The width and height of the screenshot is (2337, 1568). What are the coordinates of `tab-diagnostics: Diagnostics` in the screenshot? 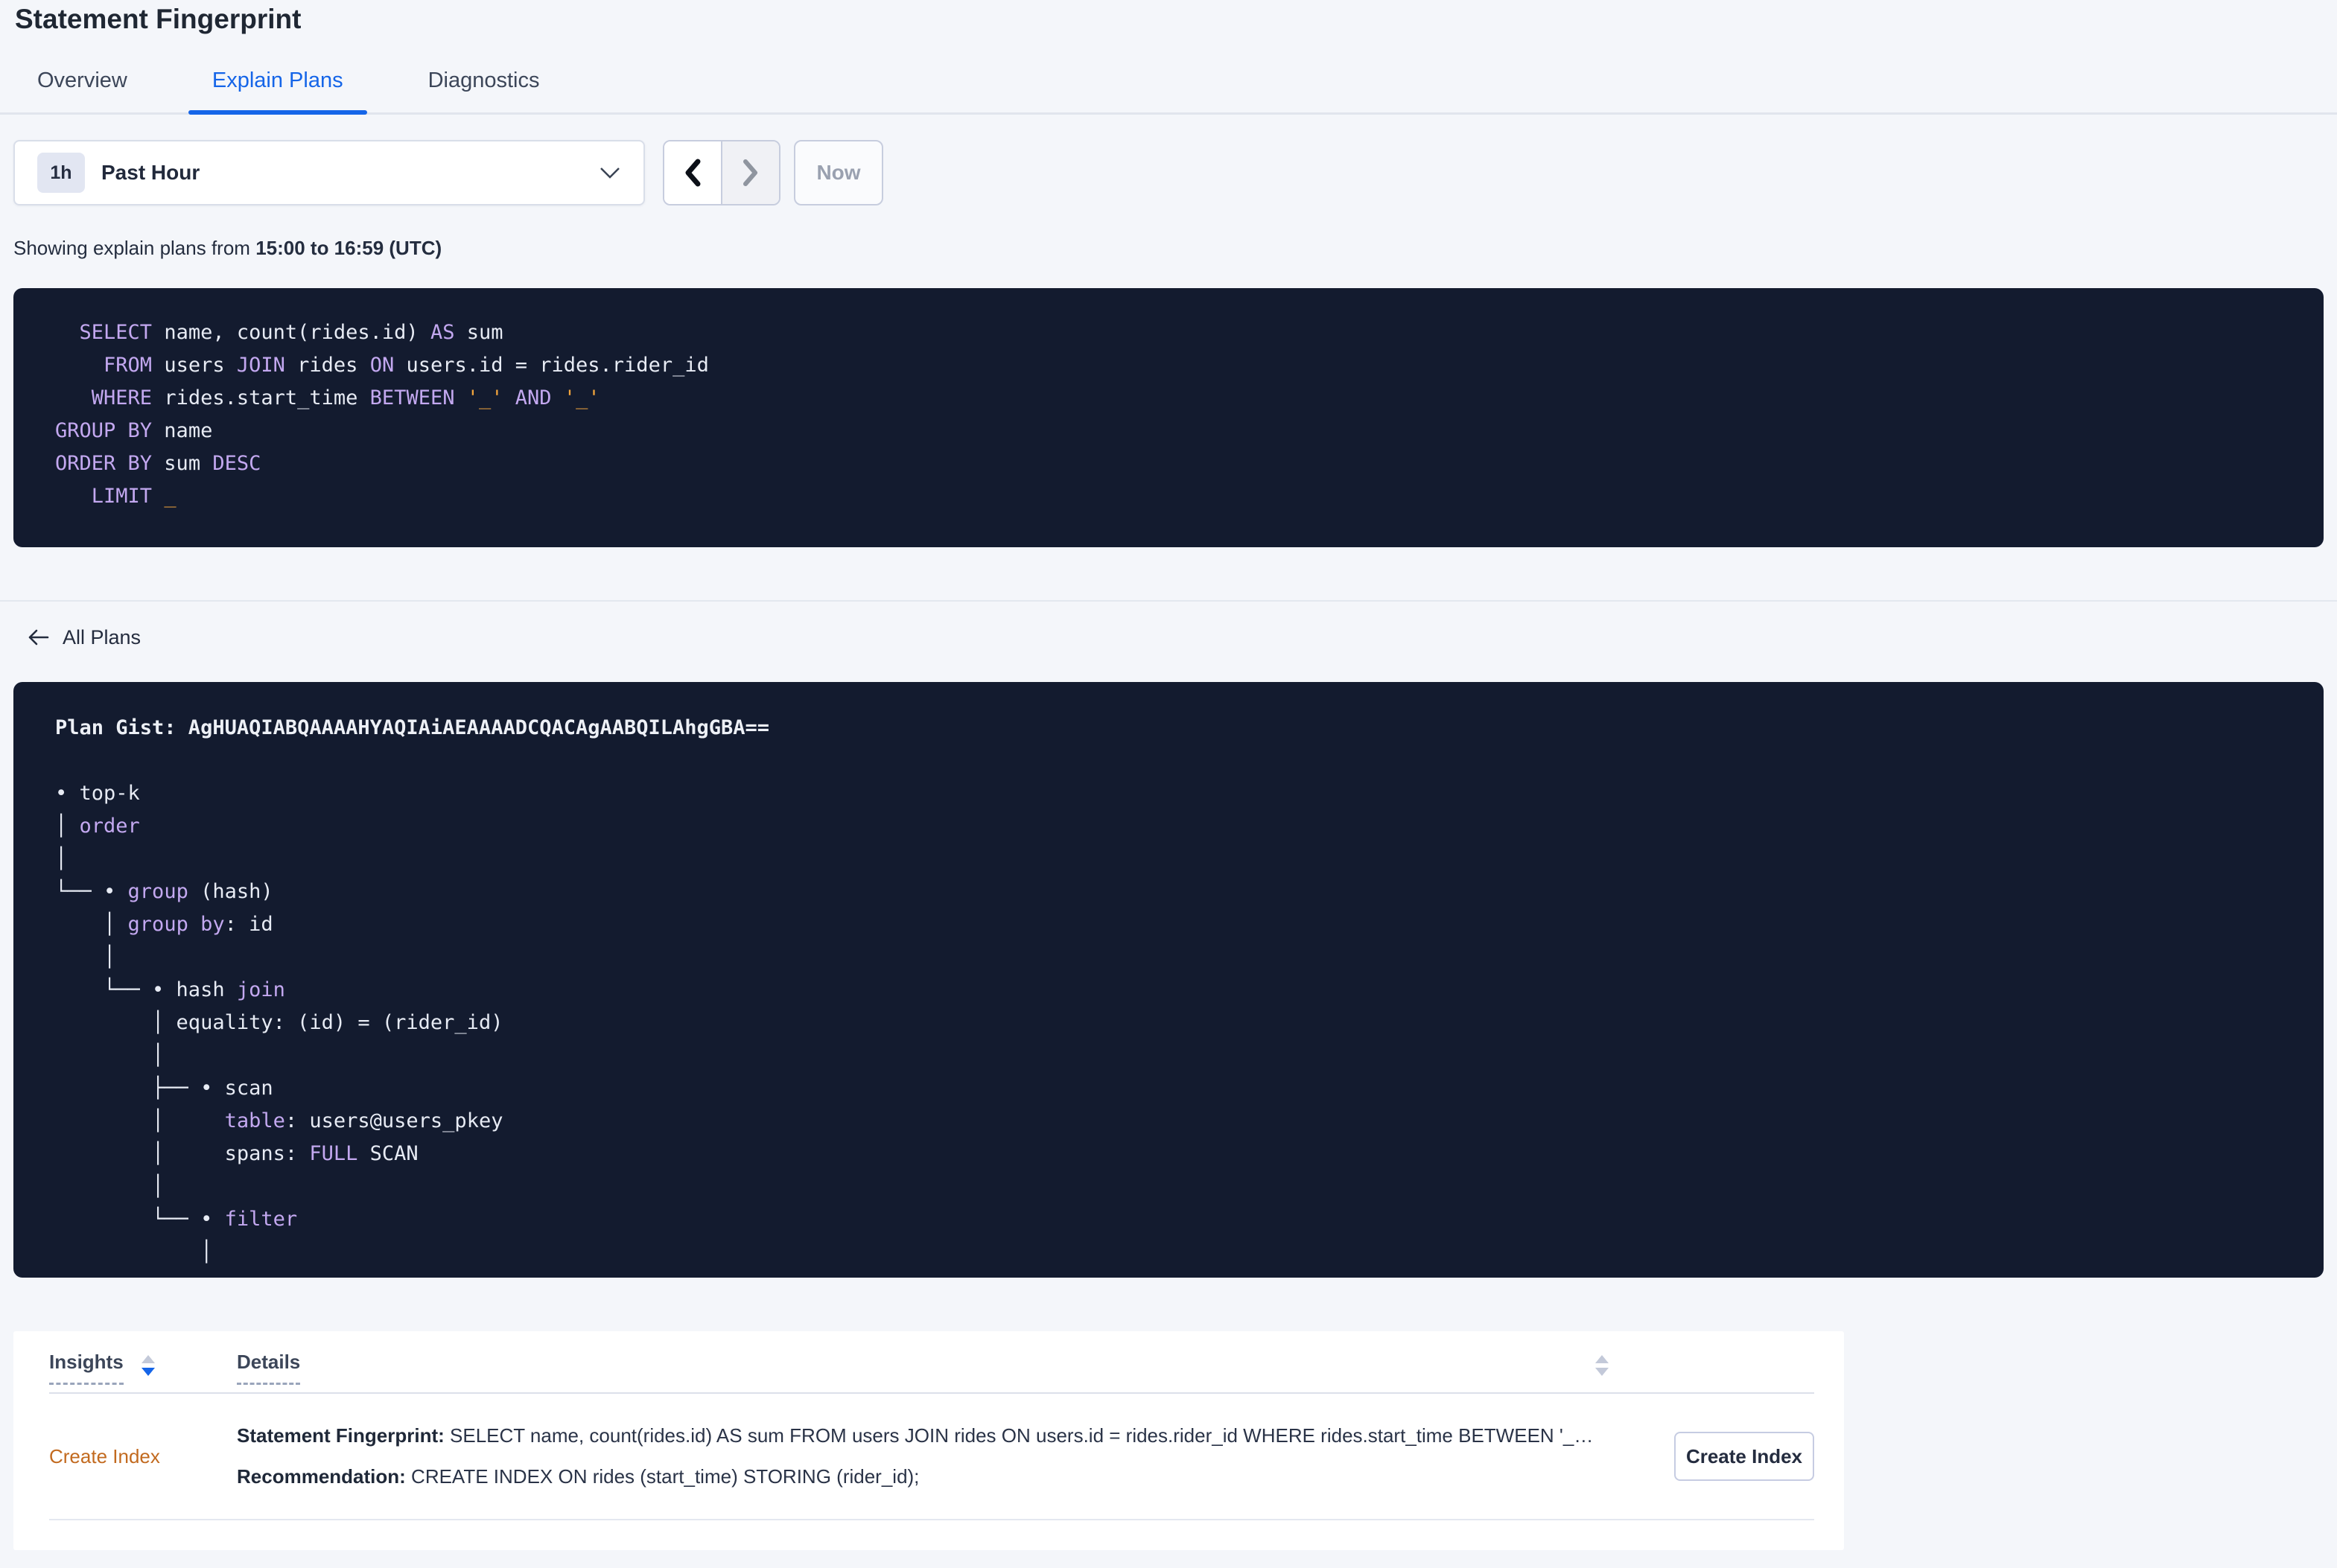 It's located at (484, 90).